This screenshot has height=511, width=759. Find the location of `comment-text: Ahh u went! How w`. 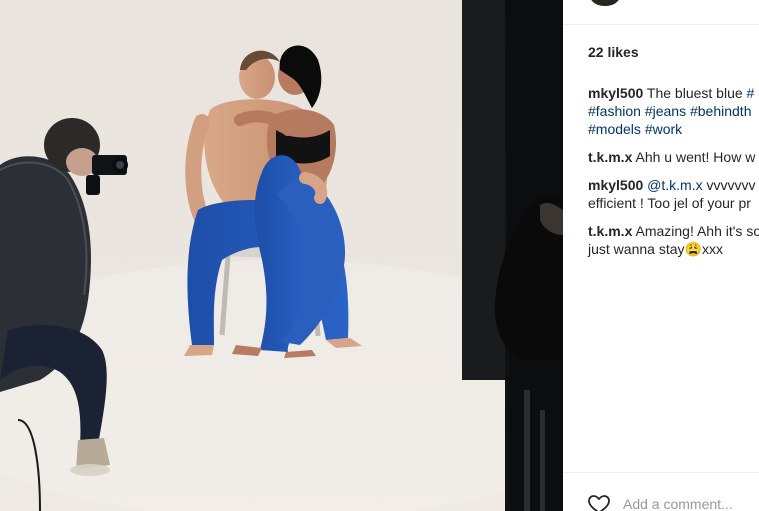

comment-text: Ahh u went! How w is located at coordinates (695, 157).